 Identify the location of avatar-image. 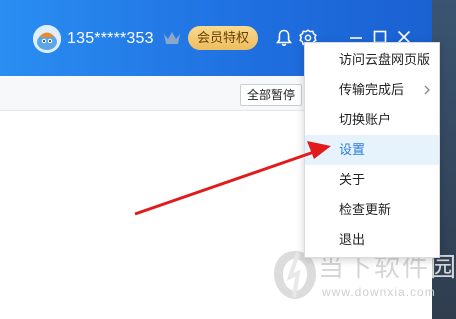
(47, 39).